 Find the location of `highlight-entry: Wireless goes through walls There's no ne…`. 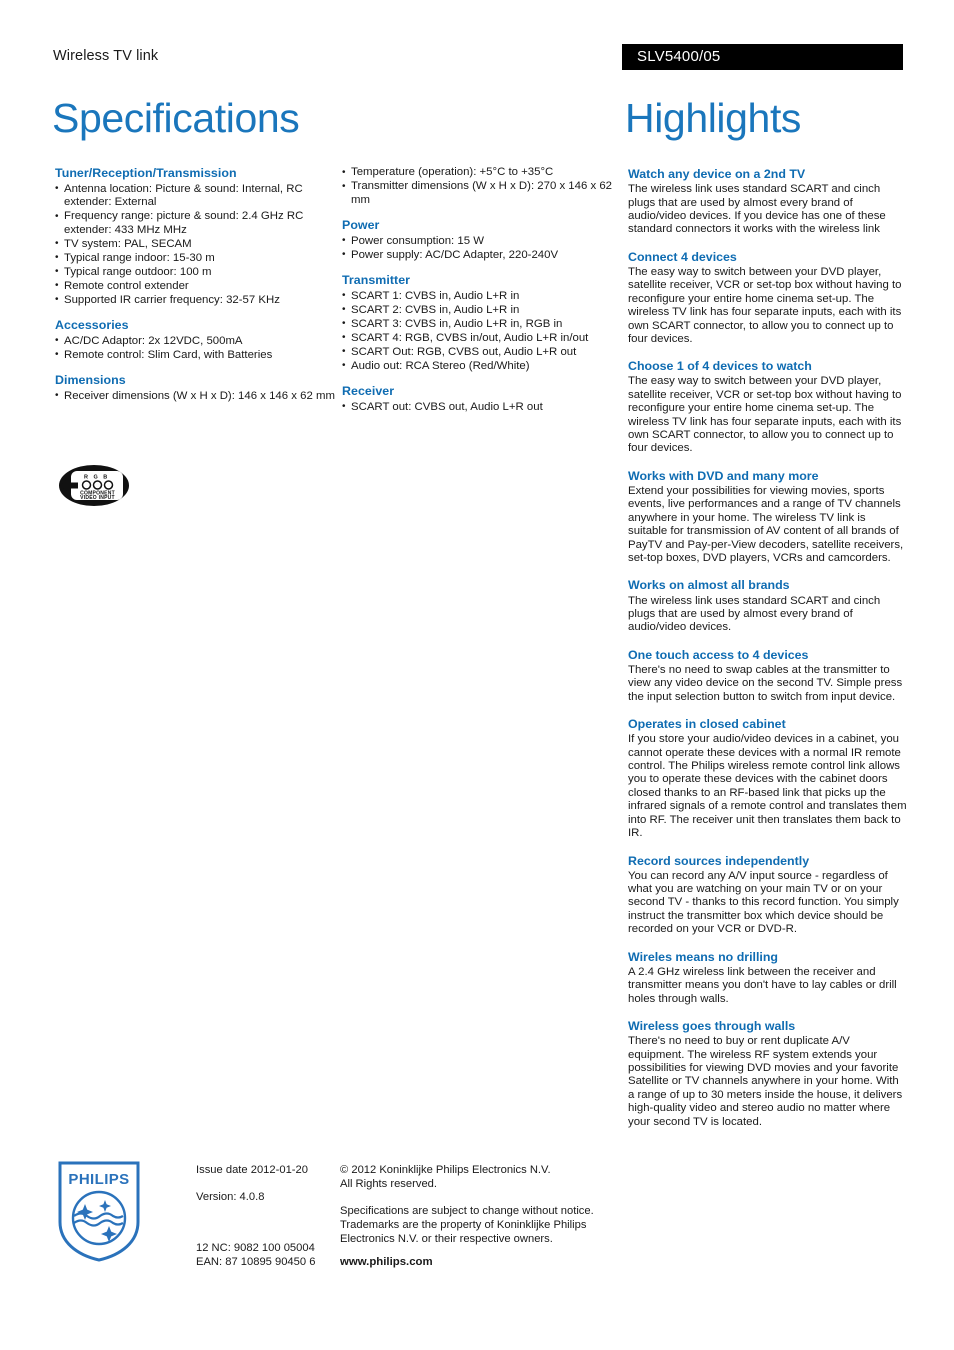

highlight-entry: Wireless goes through walls There's no ne… is located at coordinates (768, 1073).